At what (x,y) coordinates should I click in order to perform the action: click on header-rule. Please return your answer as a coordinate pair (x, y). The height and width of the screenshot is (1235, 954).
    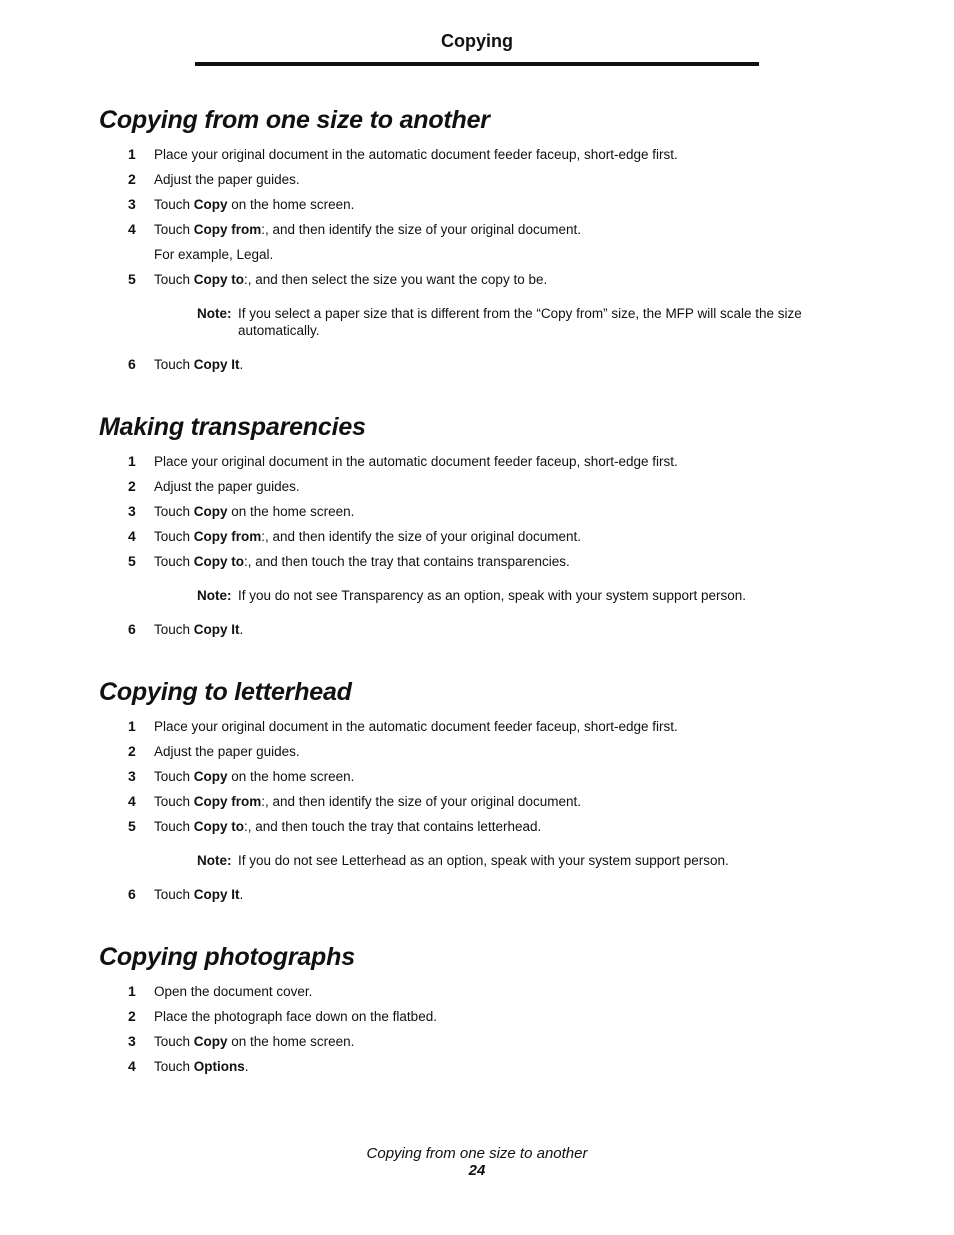
    Looking at the image, I should click on (477, 64).